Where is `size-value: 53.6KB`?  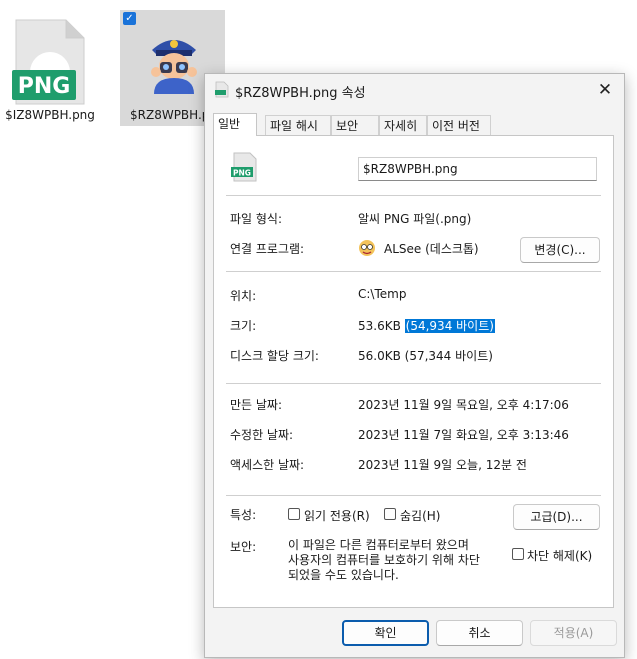
size-value: 53.6KB is located at coordinates (379, 326).